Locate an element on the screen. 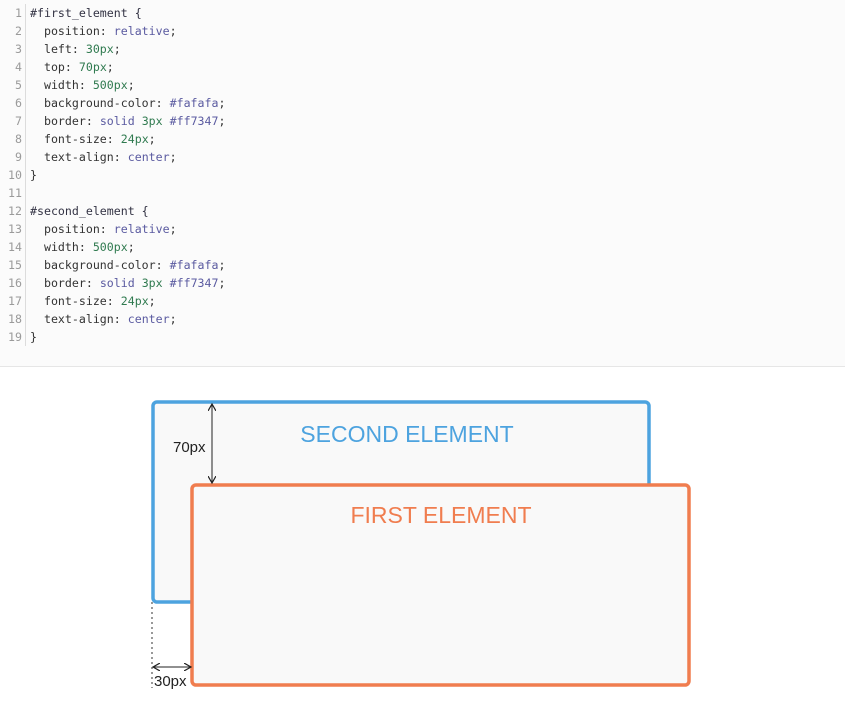  line-number: 2 is located at coordinates (13, 31).